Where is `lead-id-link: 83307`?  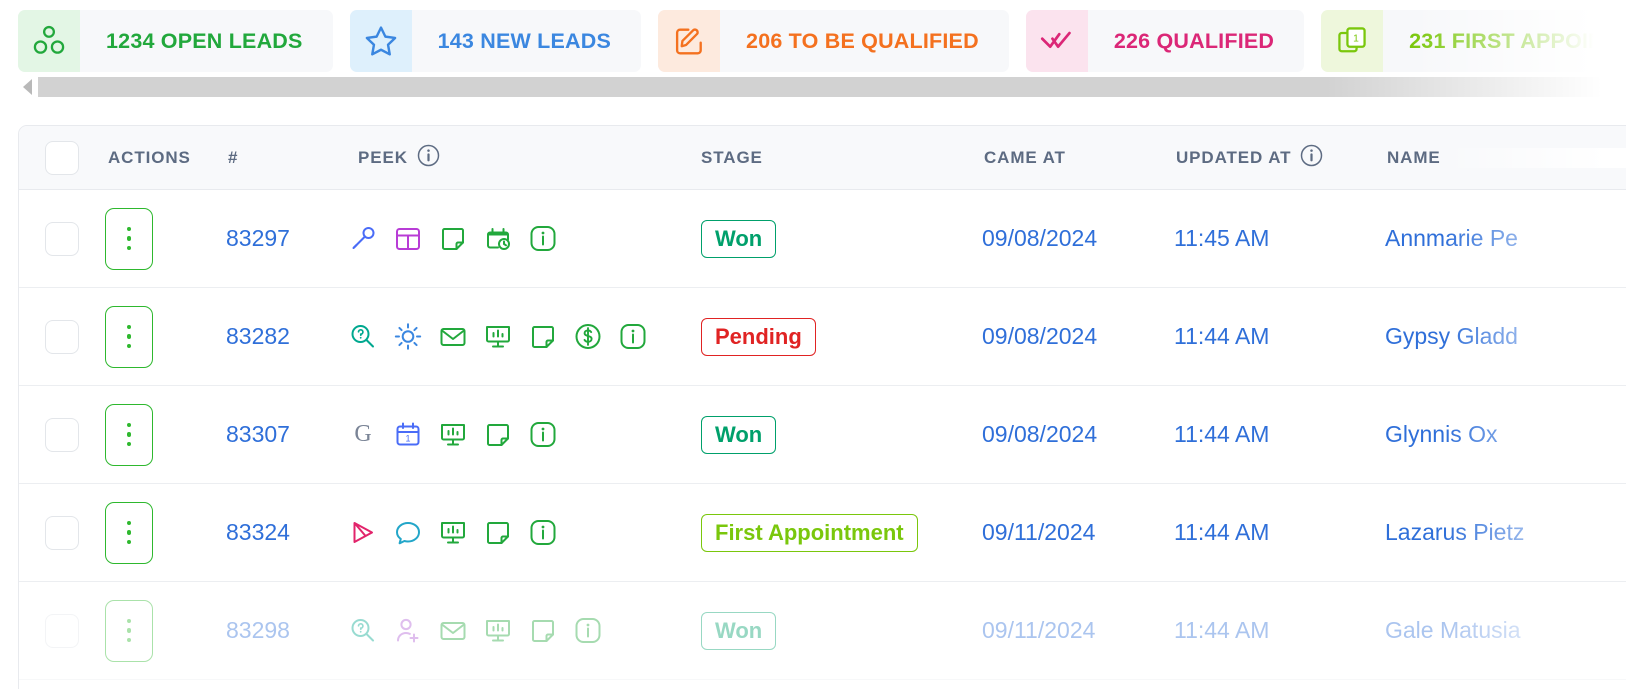 lead-id-link: 83307 is located at coordinates (258, 434).